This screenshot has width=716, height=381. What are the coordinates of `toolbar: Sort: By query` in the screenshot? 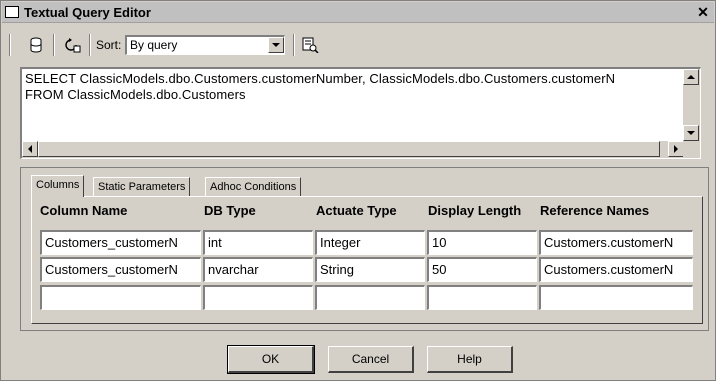 It's located at (359, 46).